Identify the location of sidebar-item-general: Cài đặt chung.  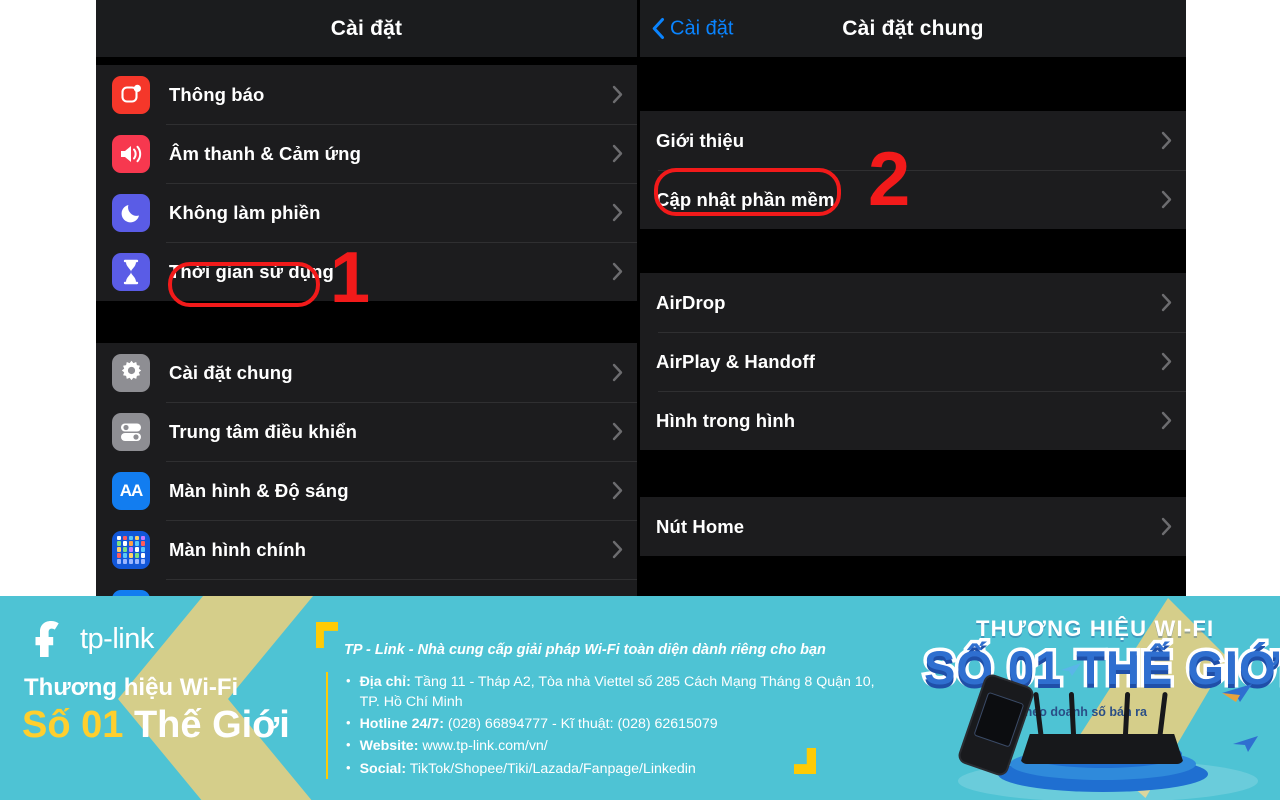
(366, 372).